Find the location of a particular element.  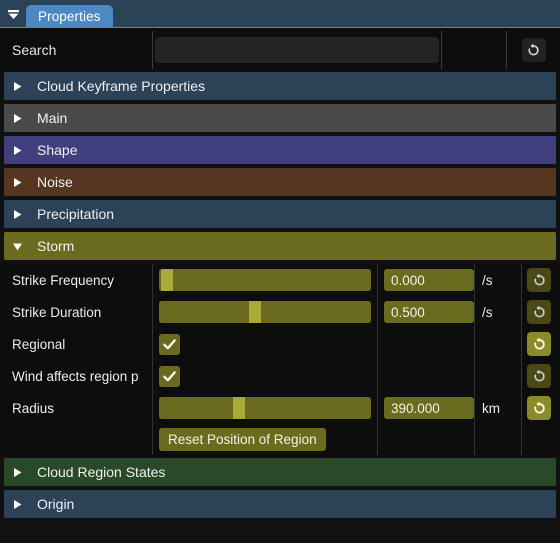

strike-frequency-value: 0.000 is located at coordinates (429, 280).